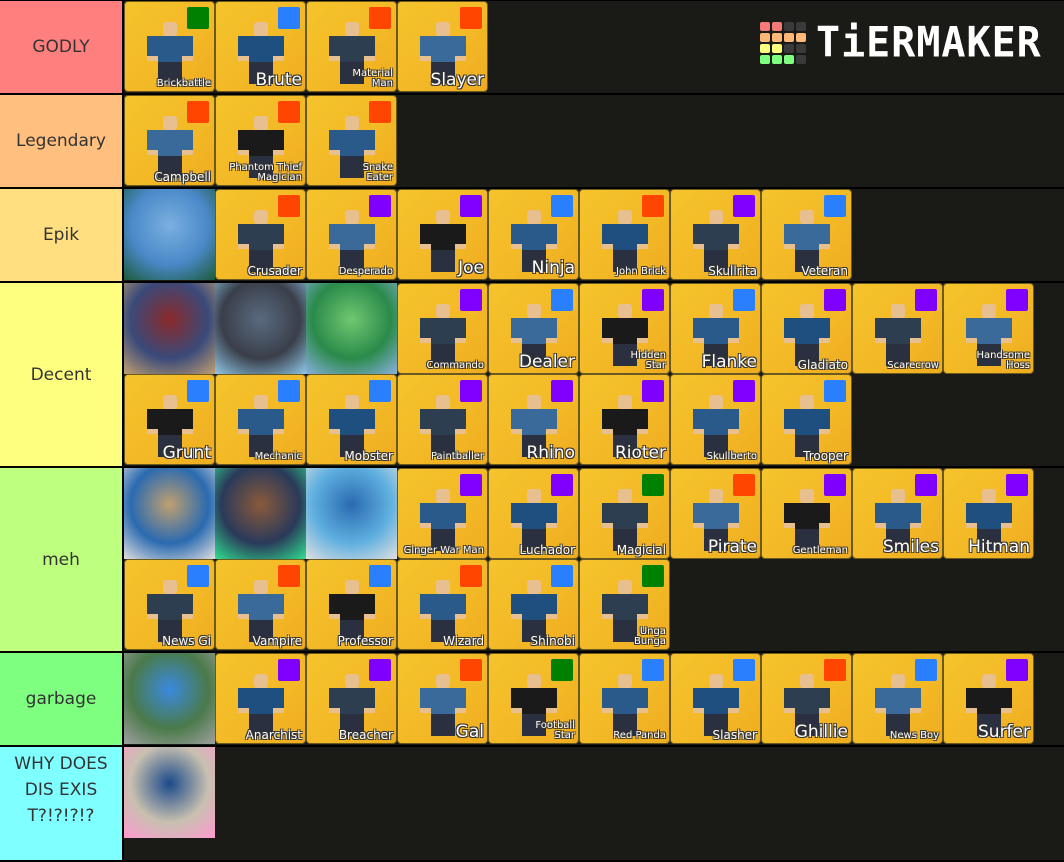 The image size is (1064, 862). What do you see at coordinates (351, 140) in the screenshot?
I see `tier-item: Snake Eater` at bounding box center [351, 140].